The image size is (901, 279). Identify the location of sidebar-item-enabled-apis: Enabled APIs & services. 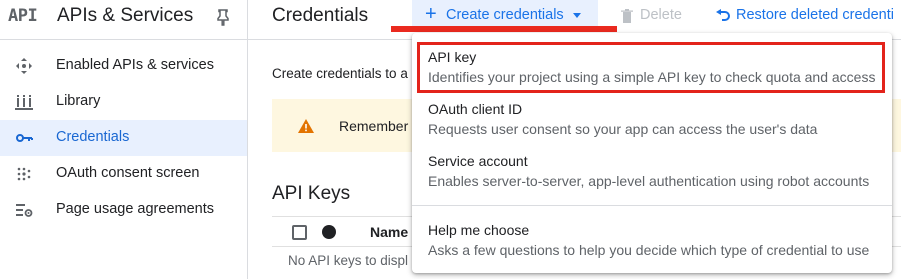
(123, 66).